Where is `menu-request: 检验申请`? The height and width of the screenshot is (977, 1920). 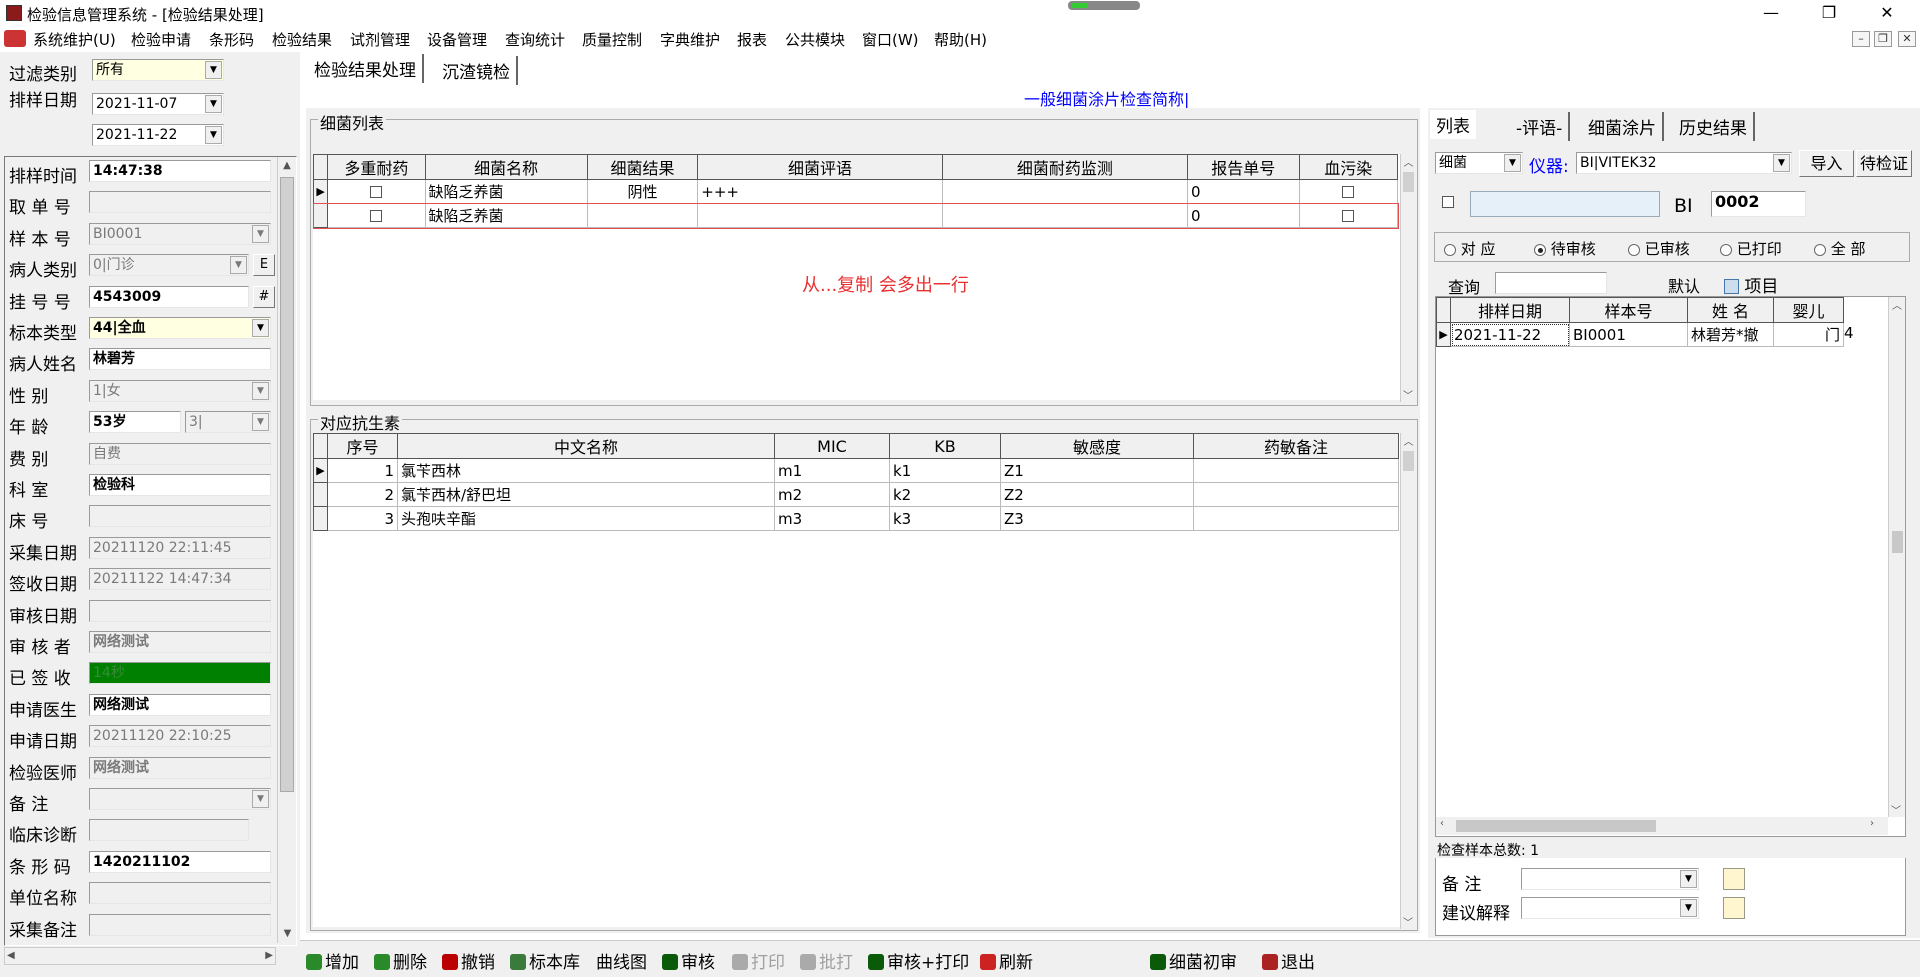
menu-request: 检验申请 is located at coordinates (161, 39).